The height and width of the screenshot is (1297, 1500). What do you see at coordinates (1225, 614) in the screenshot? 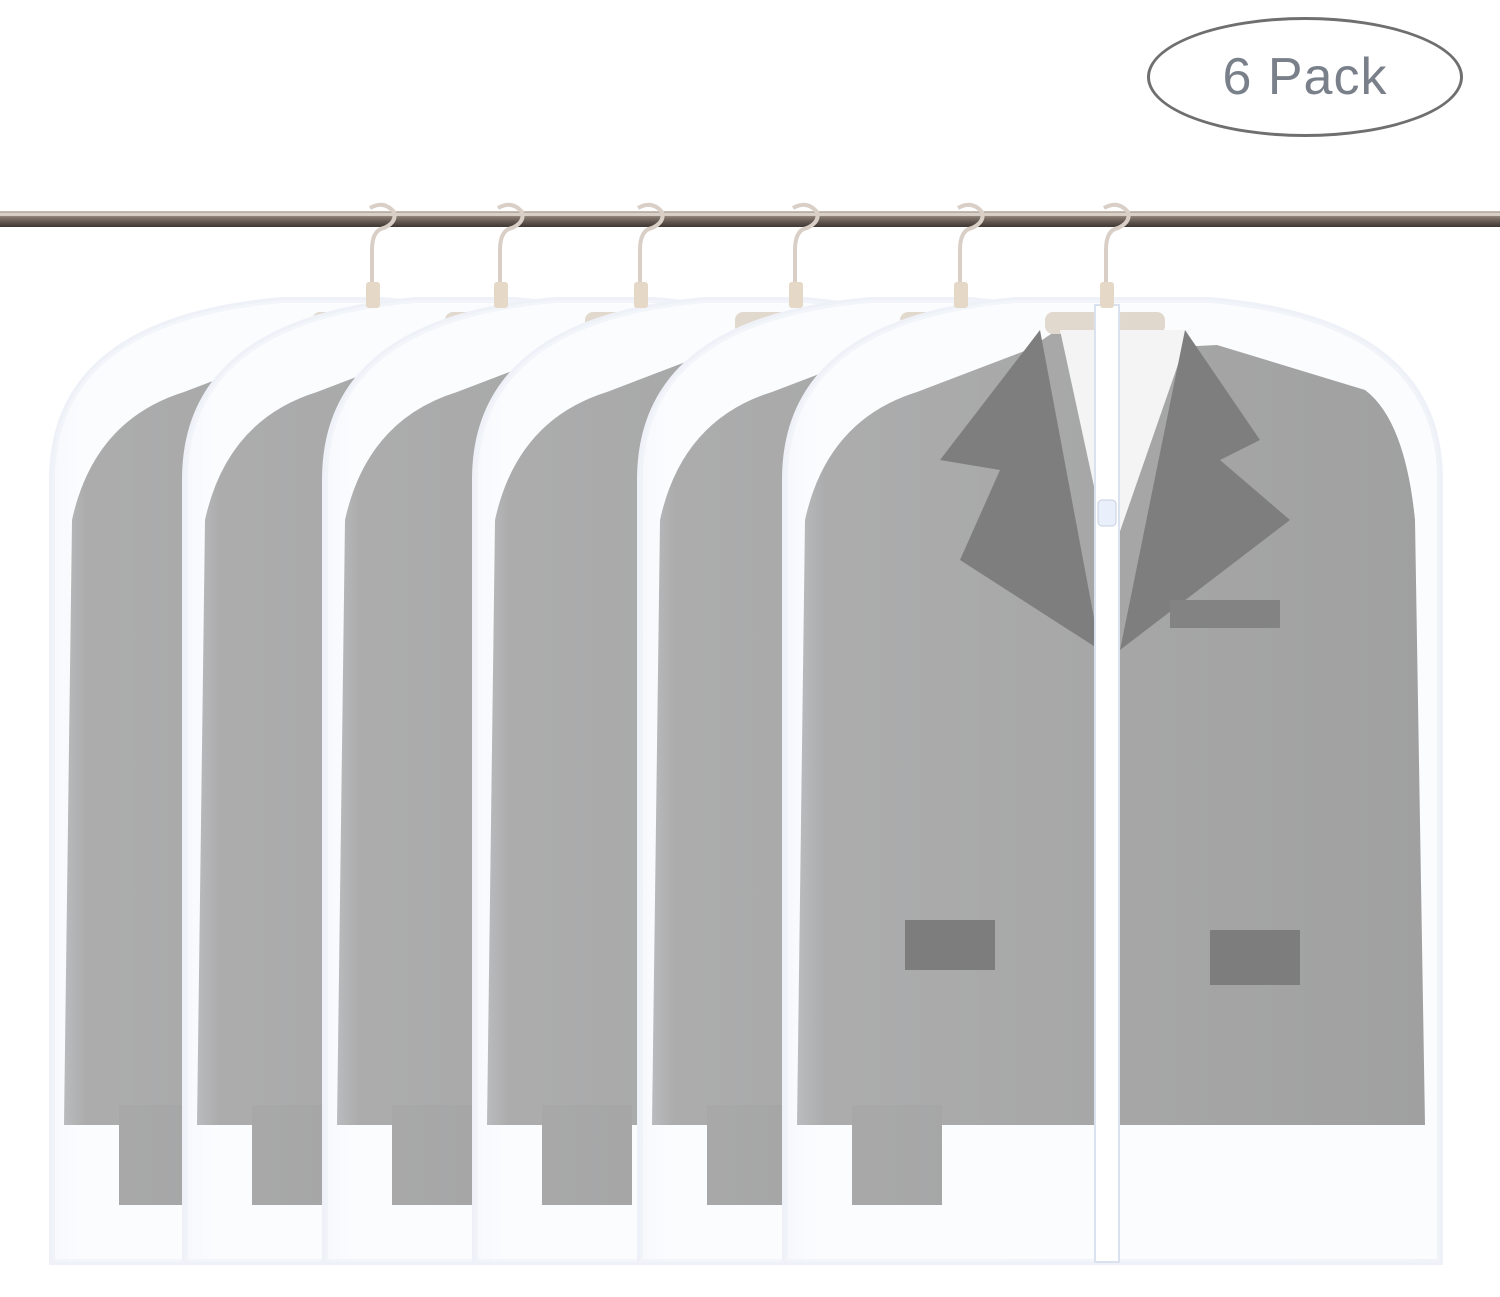
I see `breast-pocket` at bounding box center [1225, 614].